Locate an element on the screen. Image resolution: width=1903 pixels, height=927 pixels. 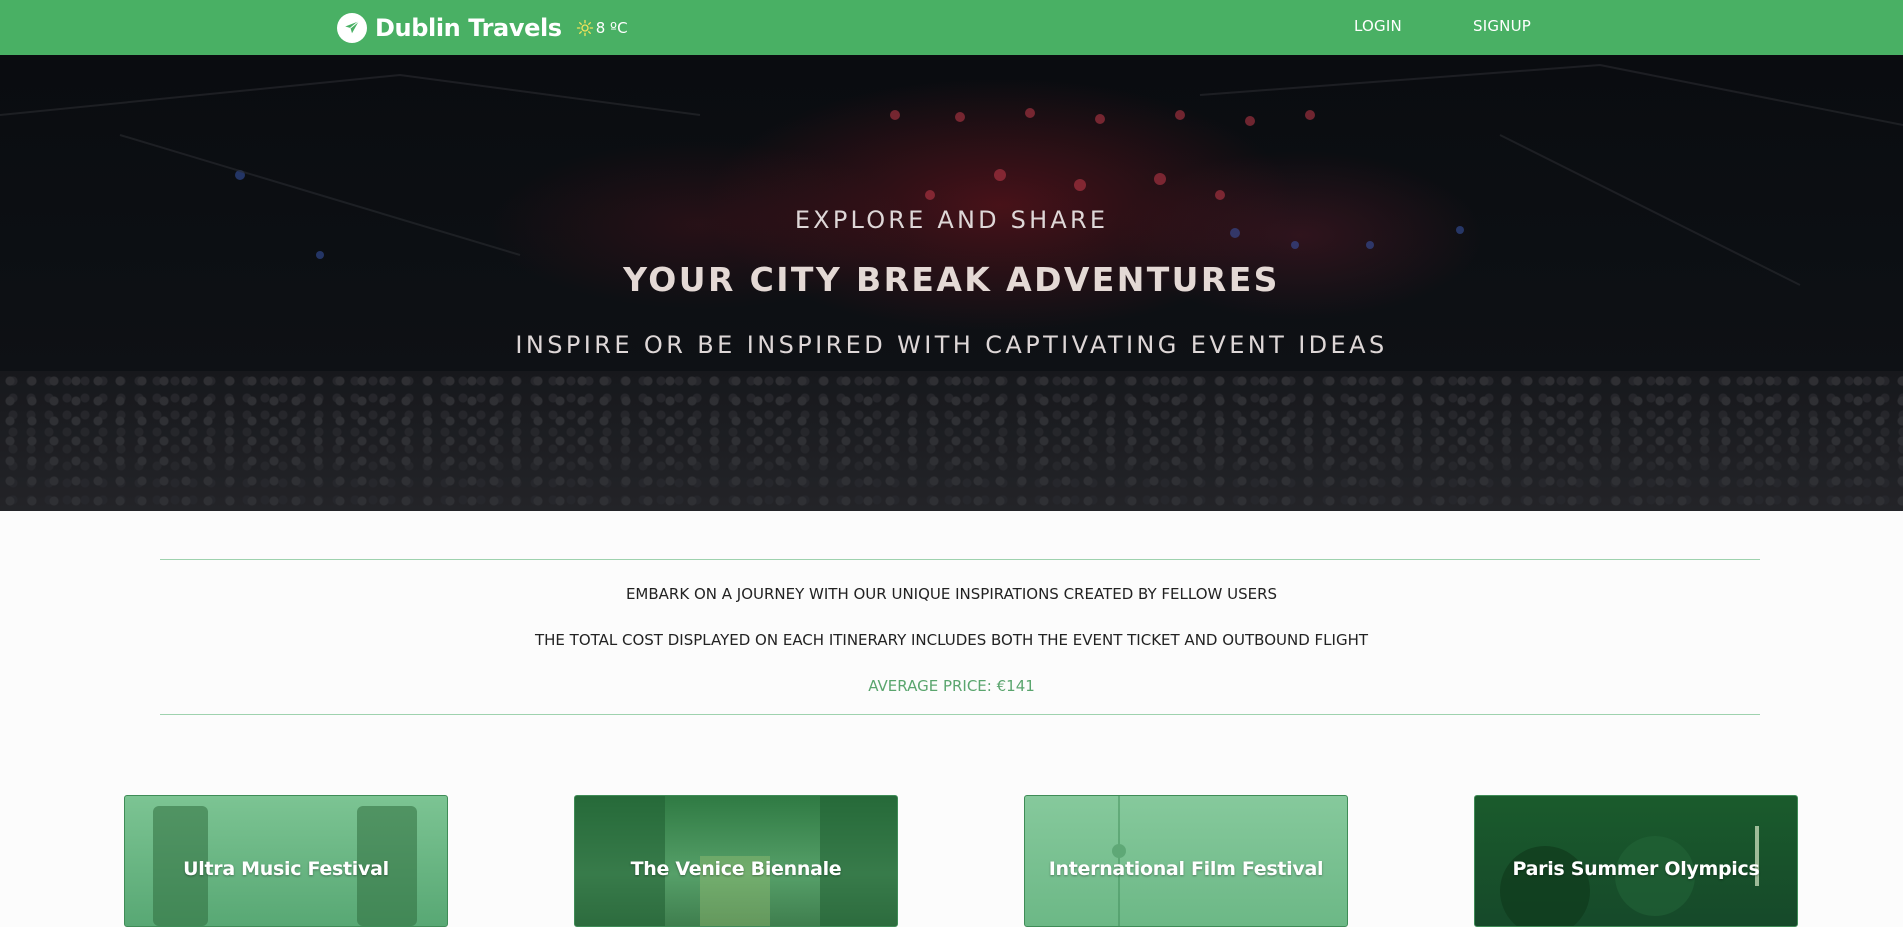
event-card: Ultra Music Festival is located at coordinates (286, 861).